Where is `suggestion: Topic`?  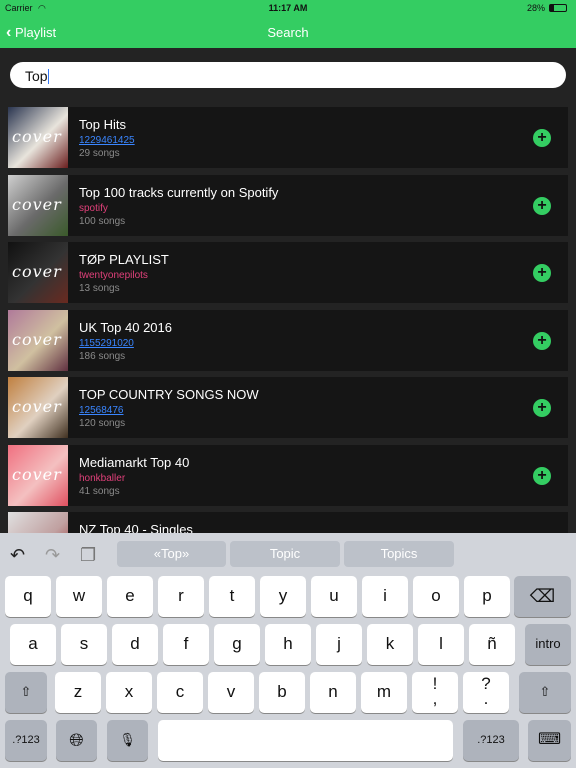 suggestion: Topic is located at coordinates (285, 554).